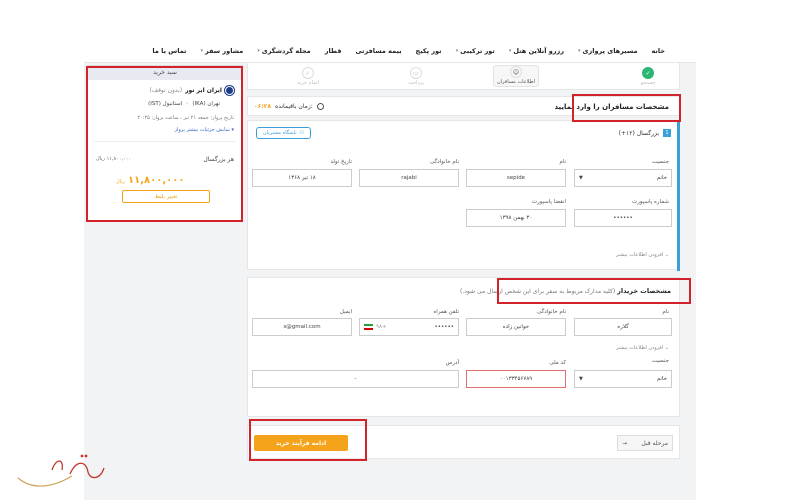  I want to click on nav-label: مجله گردشگری, so click(286, 51).